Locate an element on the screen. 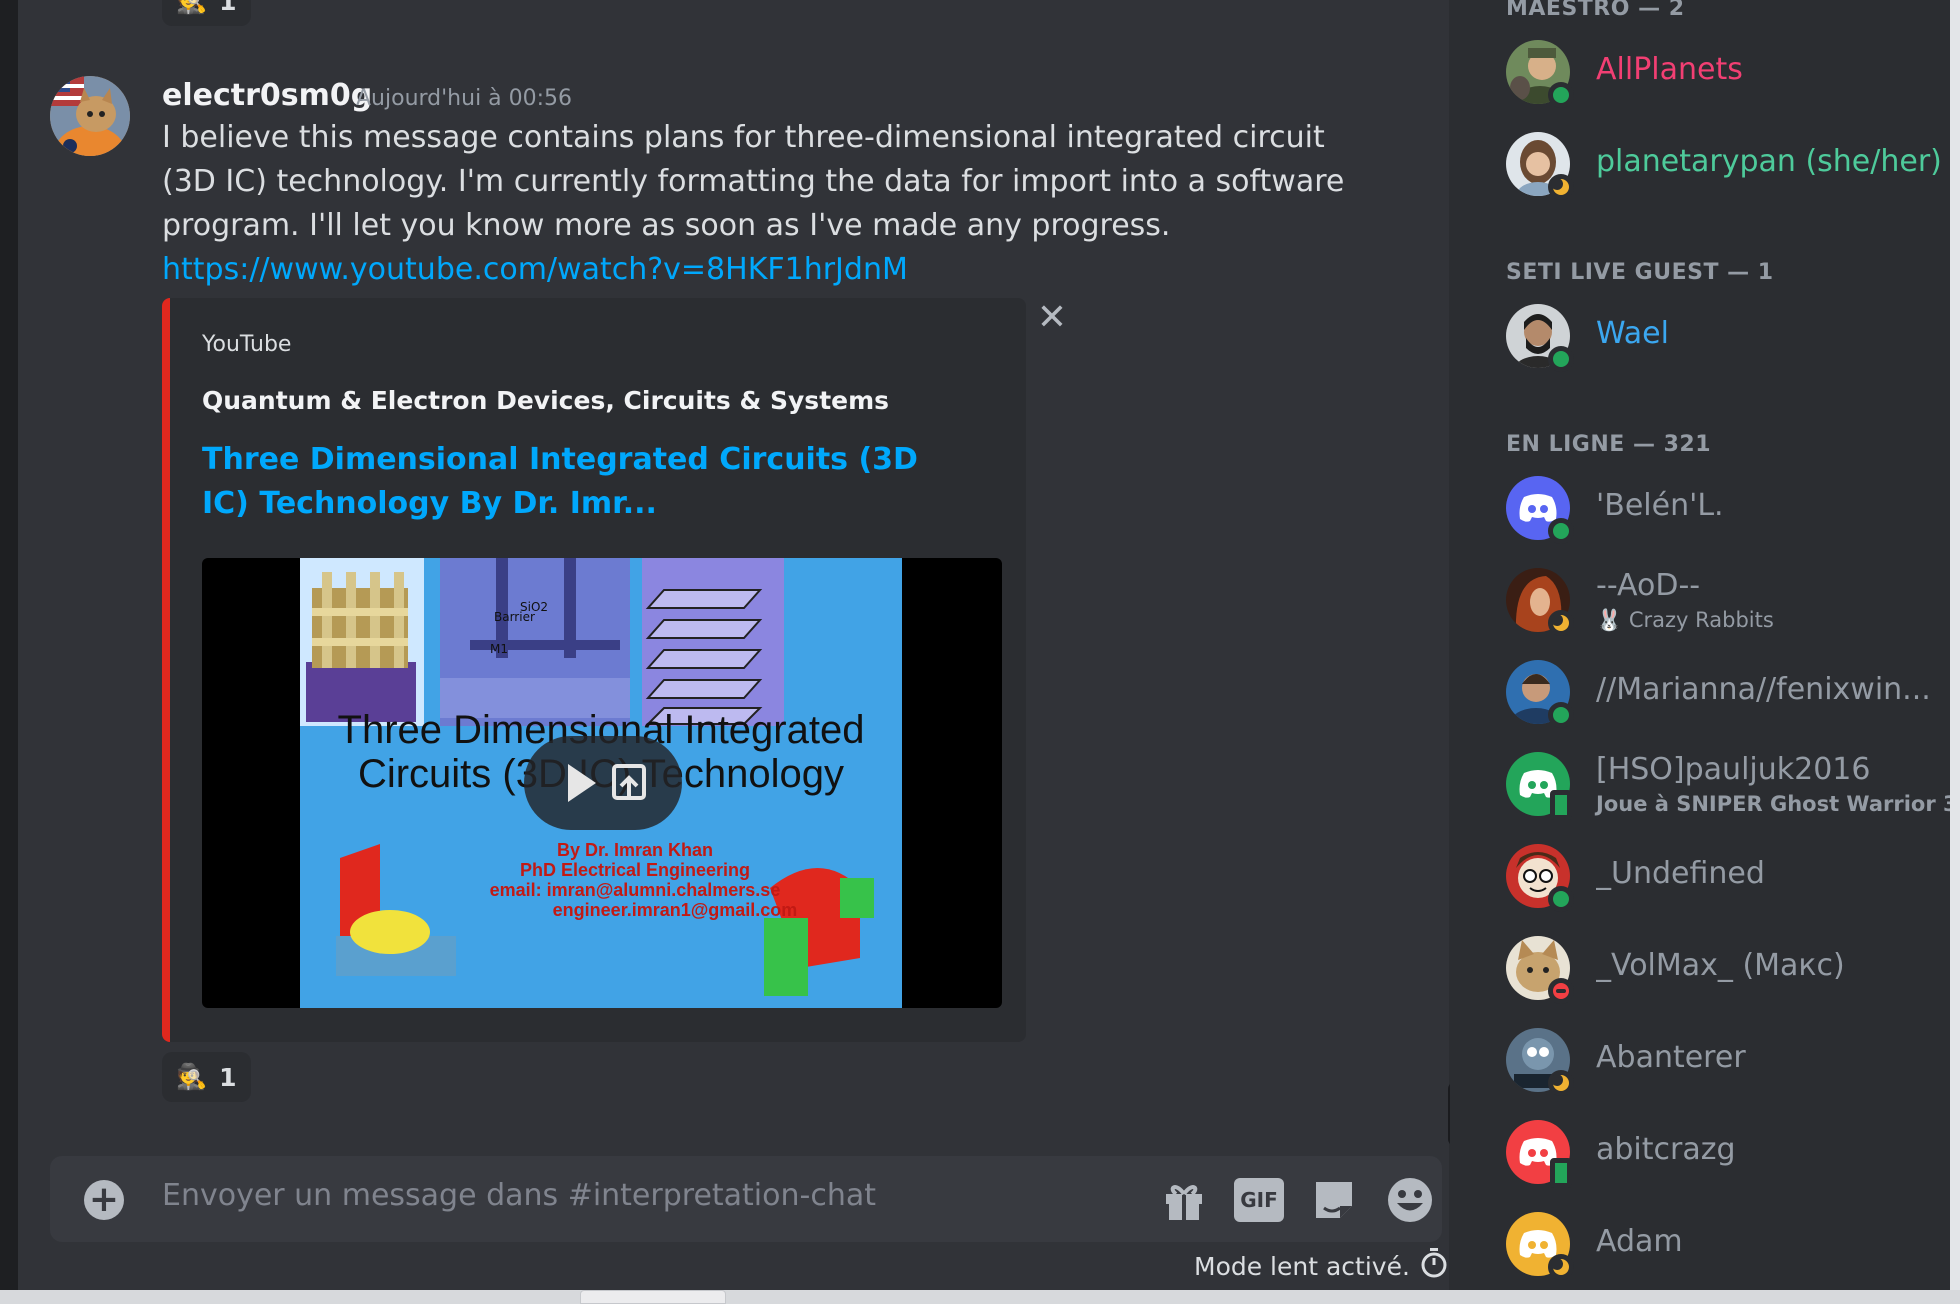 The height and width of the screenshot is (1304, 1960). play-icon is located at coordinates (582, 783).